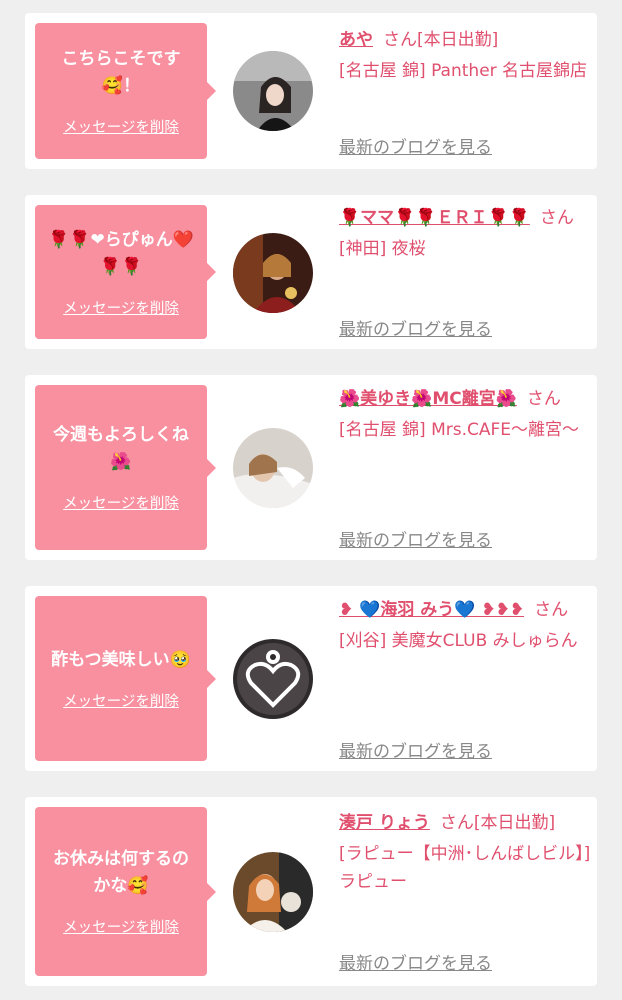 The width and height of the screenshot is (622, 1000). What do you see at coordinates (125, 678) in the screenshot?
I see `message-bubble: 酢もつ美味しい🥹 メッセージを削除` at bounding box center [125, 678].